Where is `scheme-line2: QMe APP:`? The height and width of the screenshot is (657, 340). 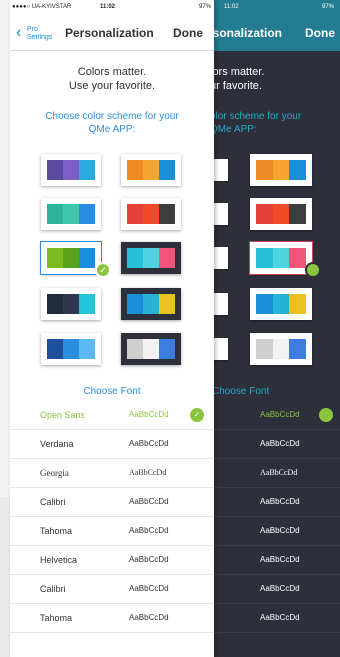 scheme-line2: QMe APP: is located at coordinates (112, 129).